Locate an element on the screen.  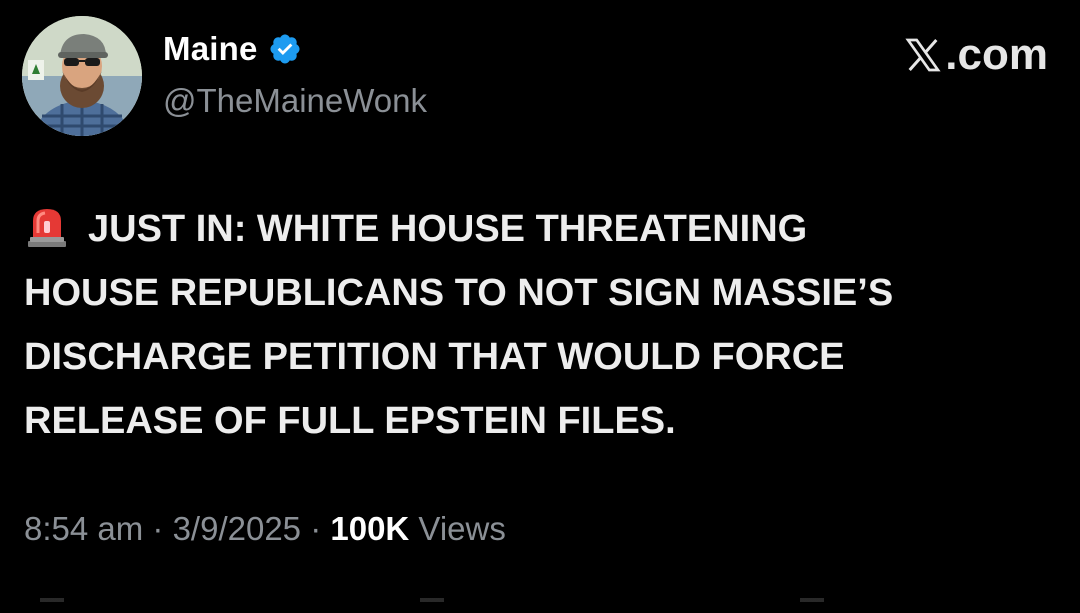
tweet-meta: 8:54 am · 3/9/2025 · 100K Views is located at coordinates (265, 529).